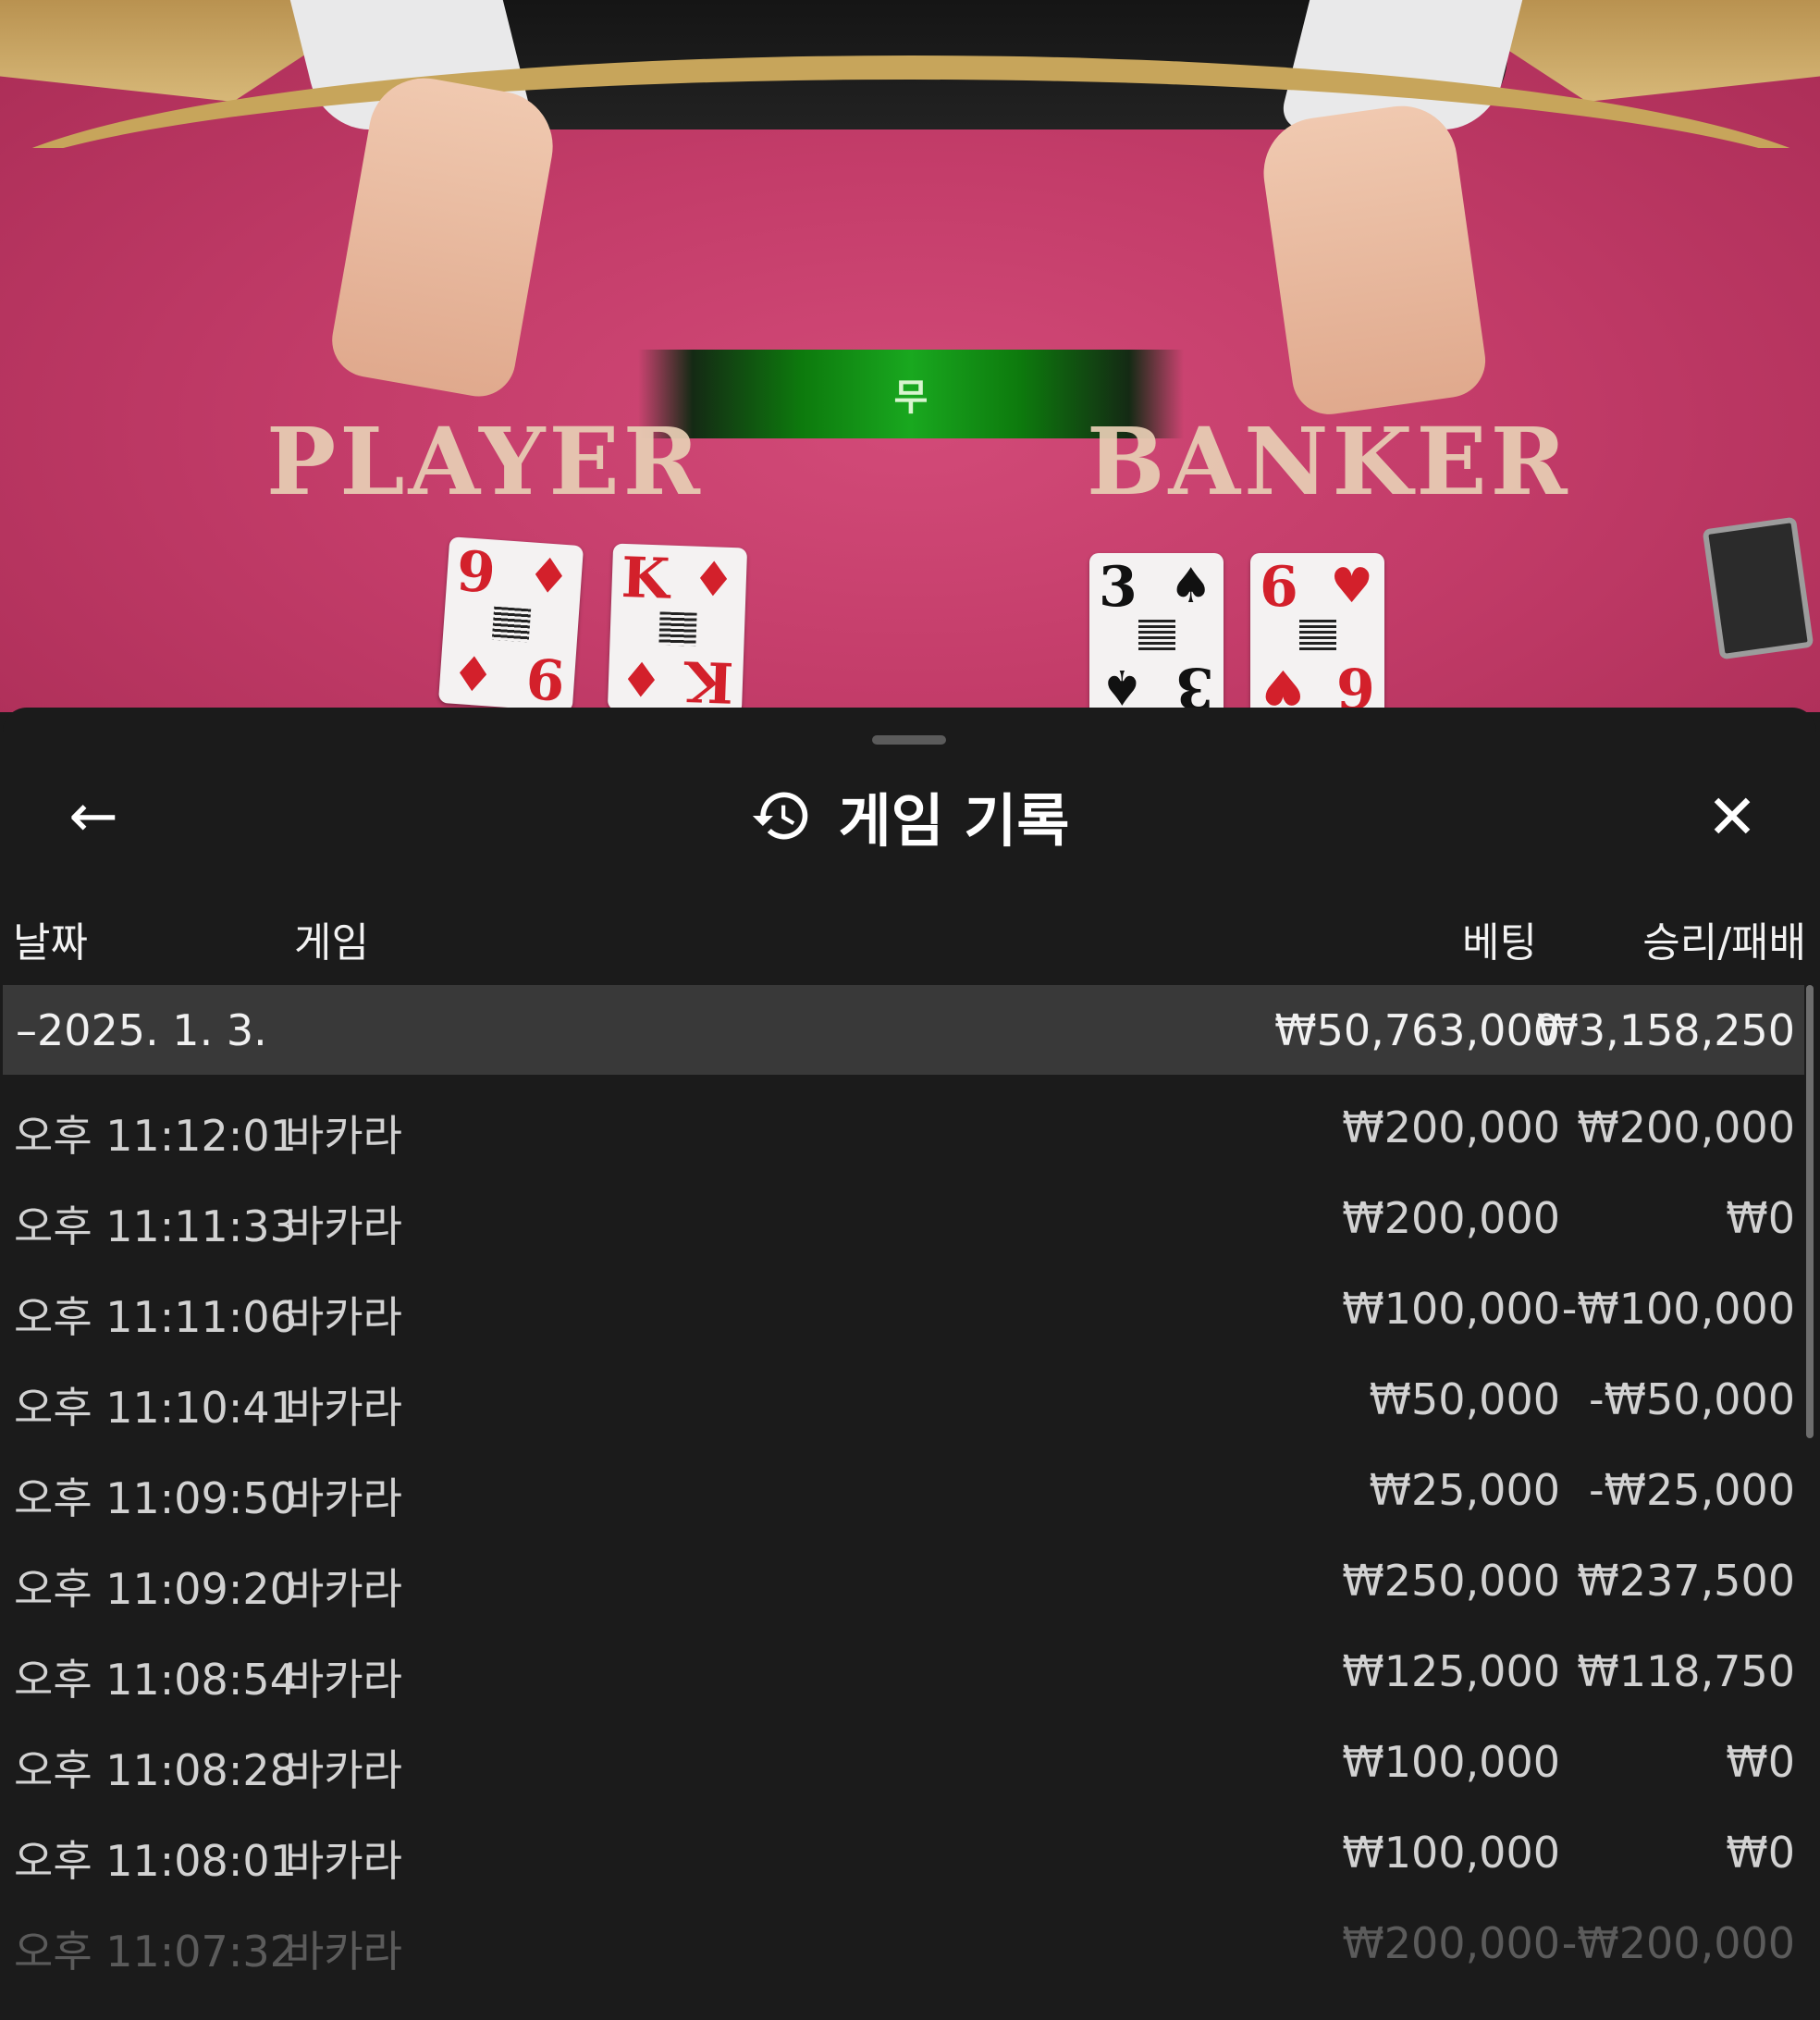 The image size is (1820, 2020). I want to click on column-header-date: 날짜, so click(50, 943).